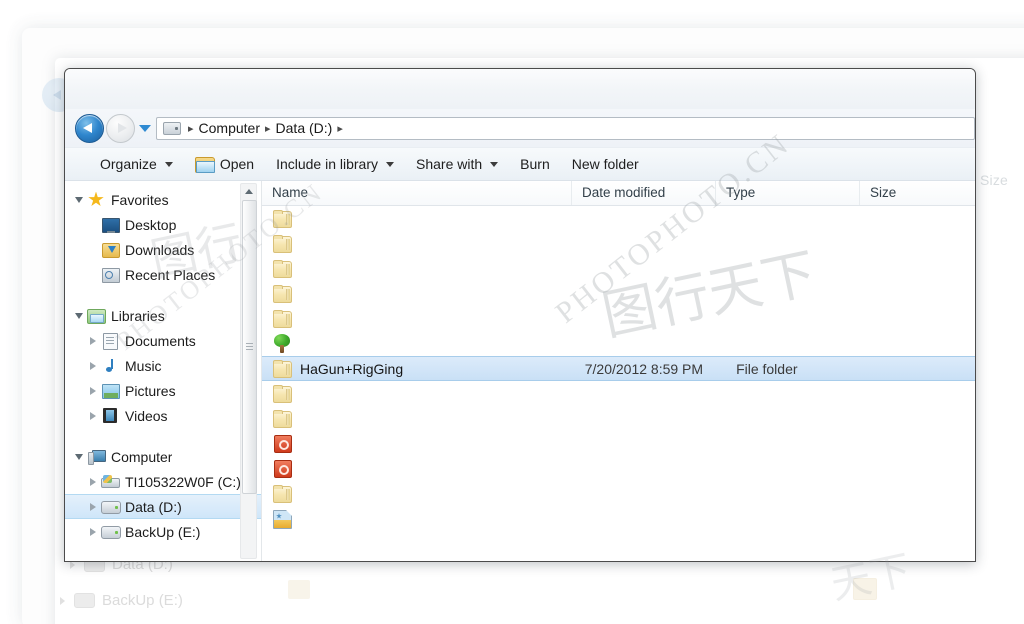 The height and width of the screenshot is (624, 1024). I want to click on breadcrumb-data-drive: Data (D:), so click(304, 128).